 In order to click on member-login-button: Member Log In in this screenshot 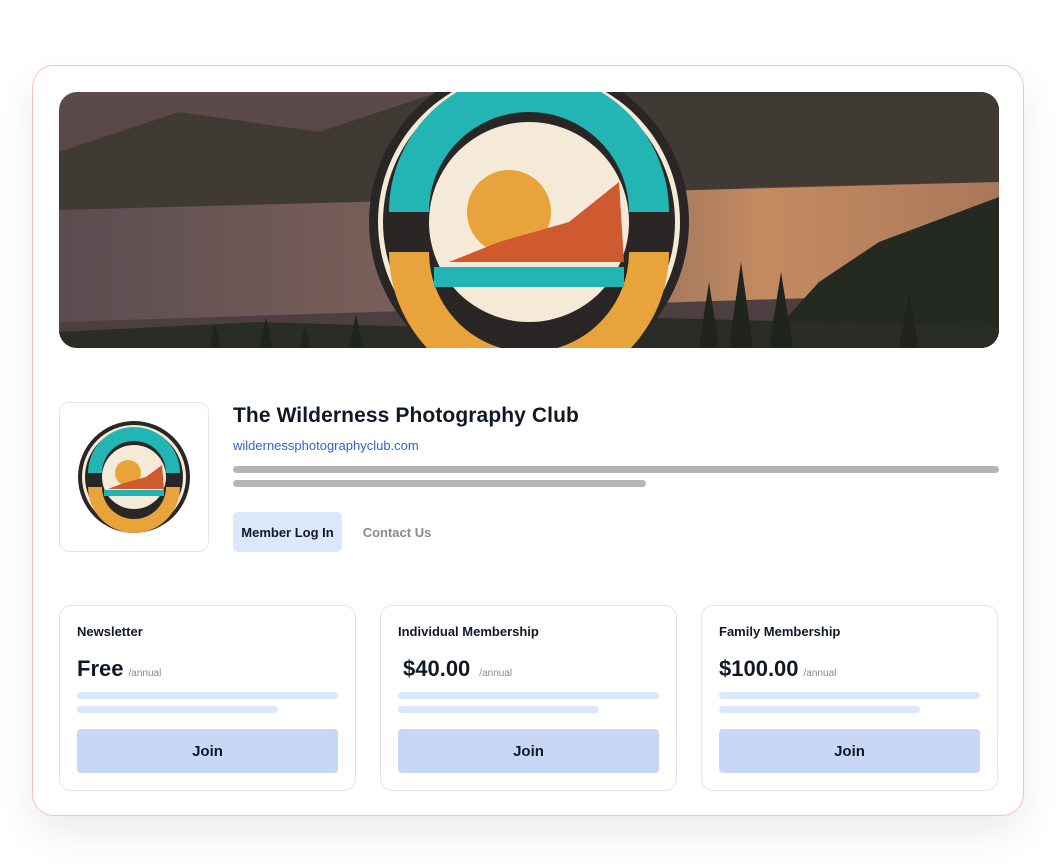, I will do `click(287, 532)`.